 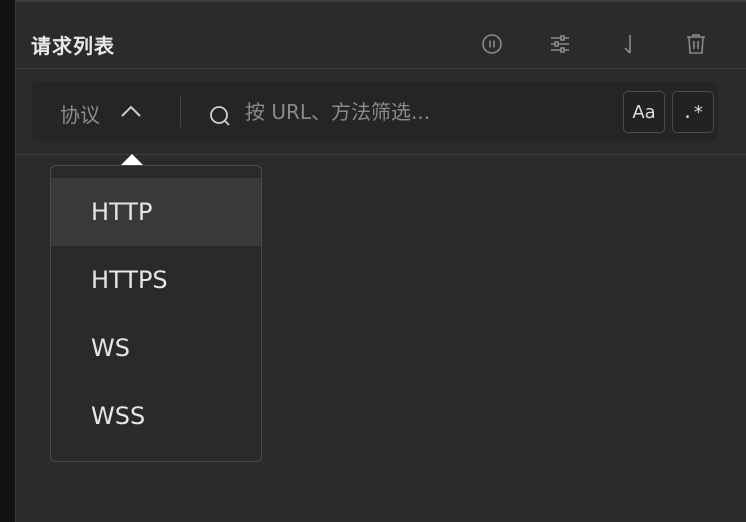 I want to click on scroll-to-bottom-icon, so click(x=628, y=44).